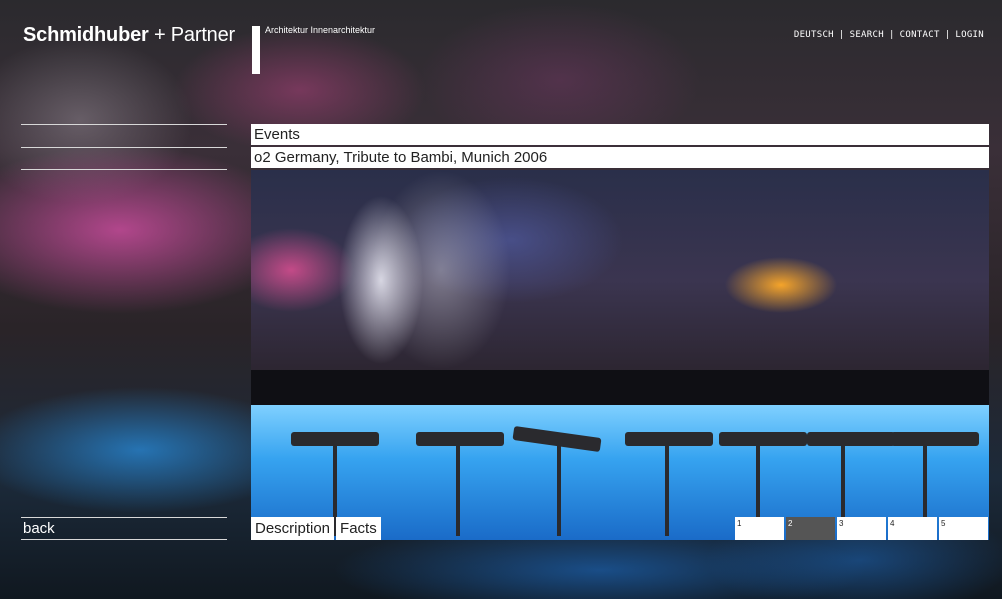 The image size is (1002, 599). Describe the element at coordinates (963, 528) in the screenshot. I see `pager-page-5: 5` at that location.